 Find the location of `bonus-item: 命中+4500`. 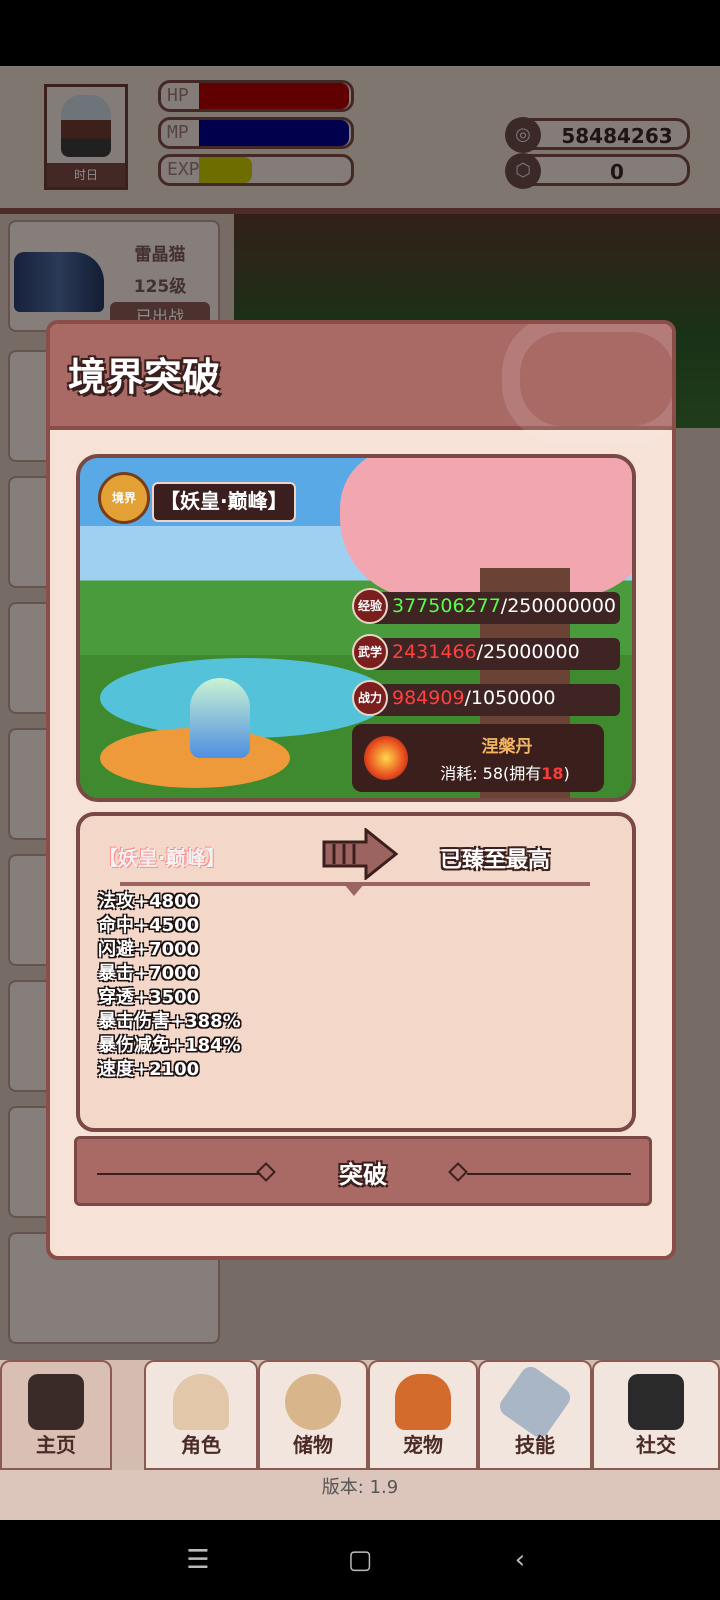

bonus-item: 命中+4500 is located at coordinates (149, 925).